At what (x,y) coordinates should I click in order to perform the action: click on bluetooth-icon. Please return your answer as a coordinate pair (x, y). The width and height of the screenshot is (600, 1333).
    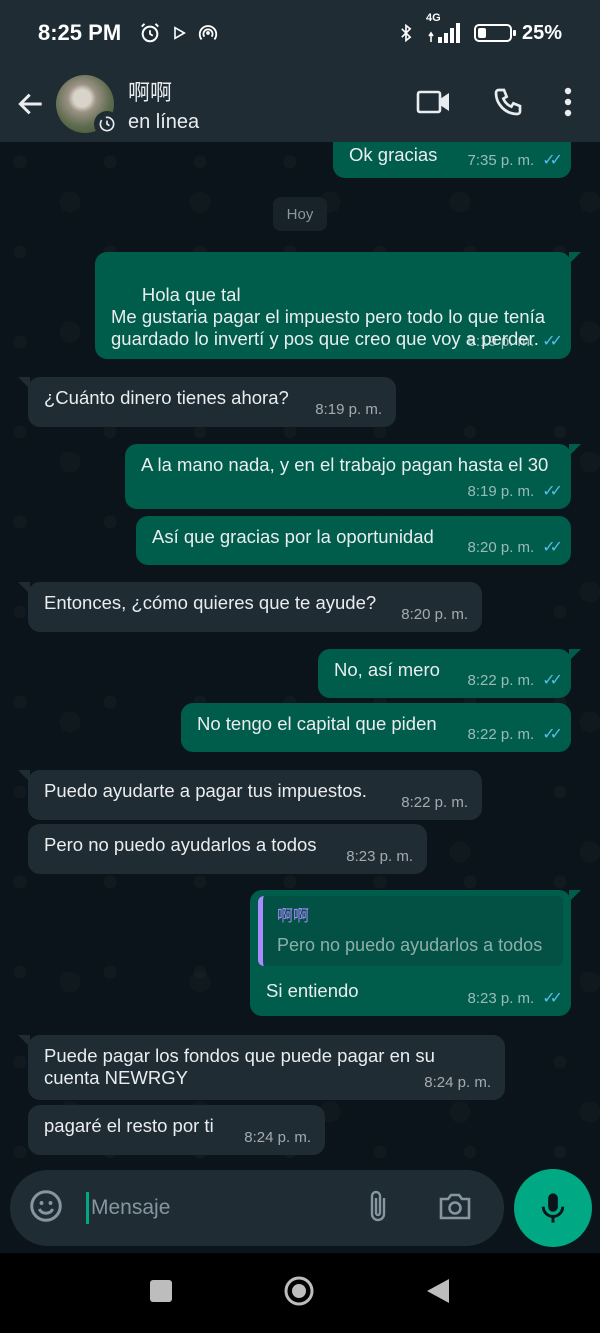
    Looking at the image, I should click on (406, 33).